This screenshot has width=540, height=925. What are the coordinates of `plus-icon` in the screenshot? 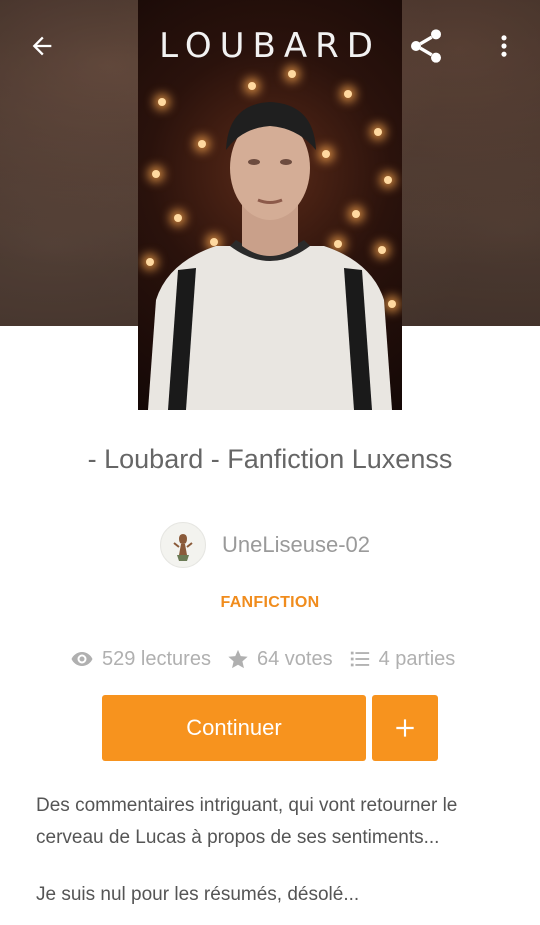 It's located at (405, 728).